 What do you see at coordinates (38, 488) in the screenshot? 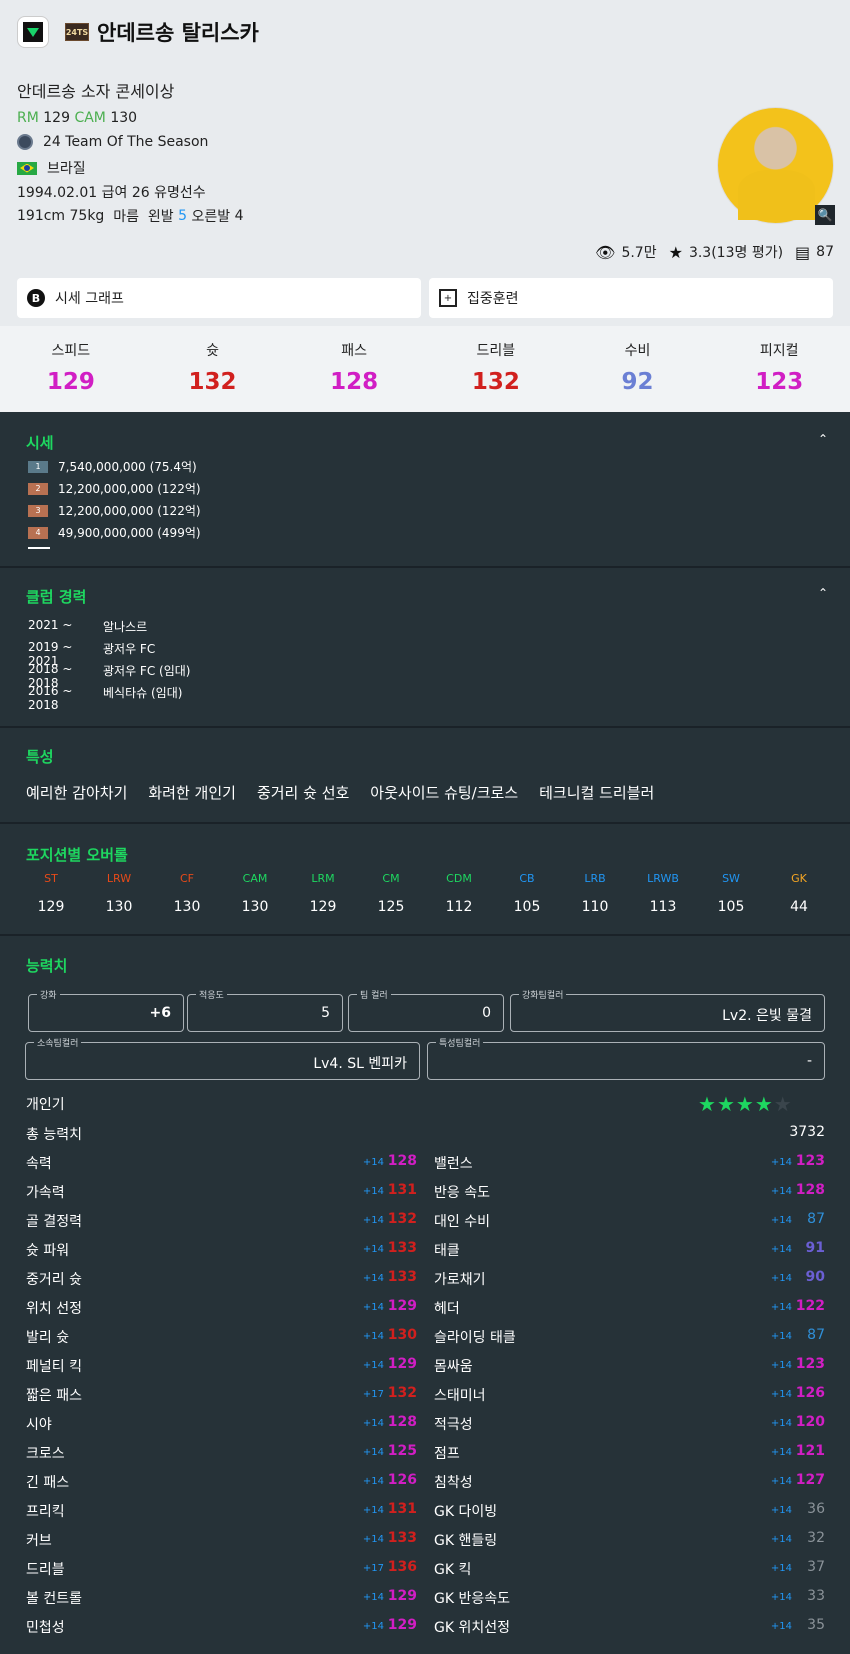
I see `price-rank-icon: 2` at bounding box center [38, 488].